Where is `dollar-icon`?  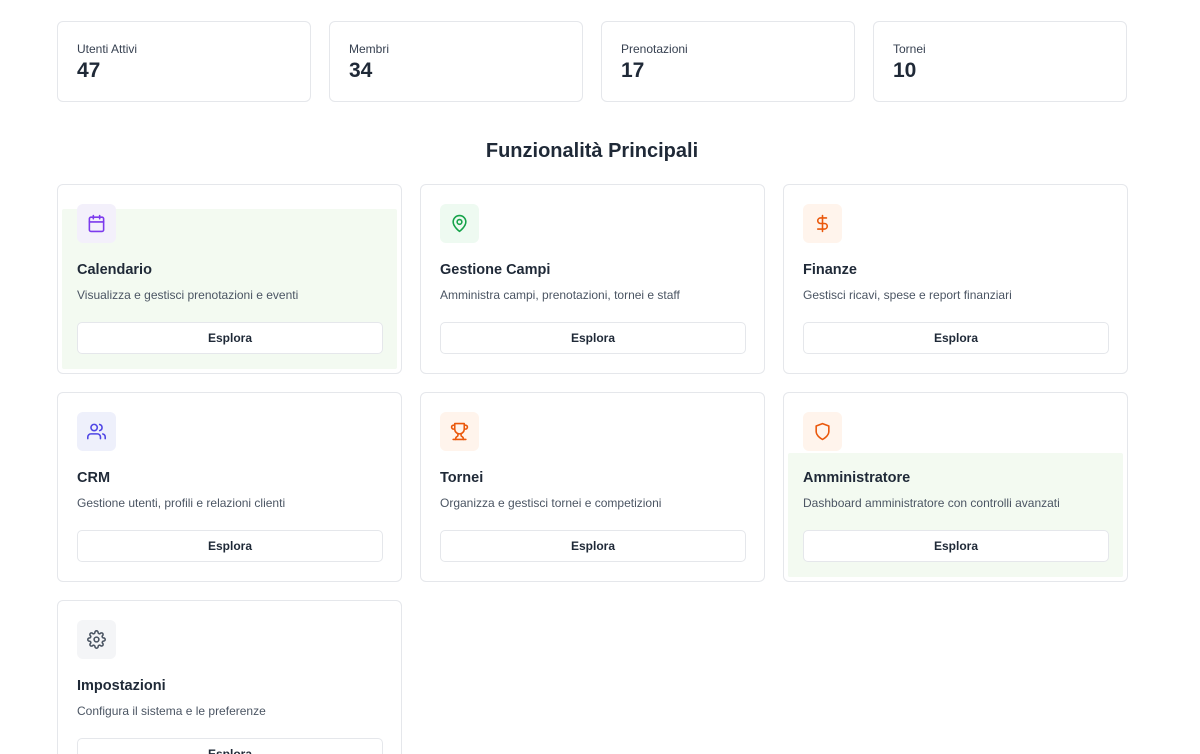 dollar-icon is located at coordinates (822, 223).